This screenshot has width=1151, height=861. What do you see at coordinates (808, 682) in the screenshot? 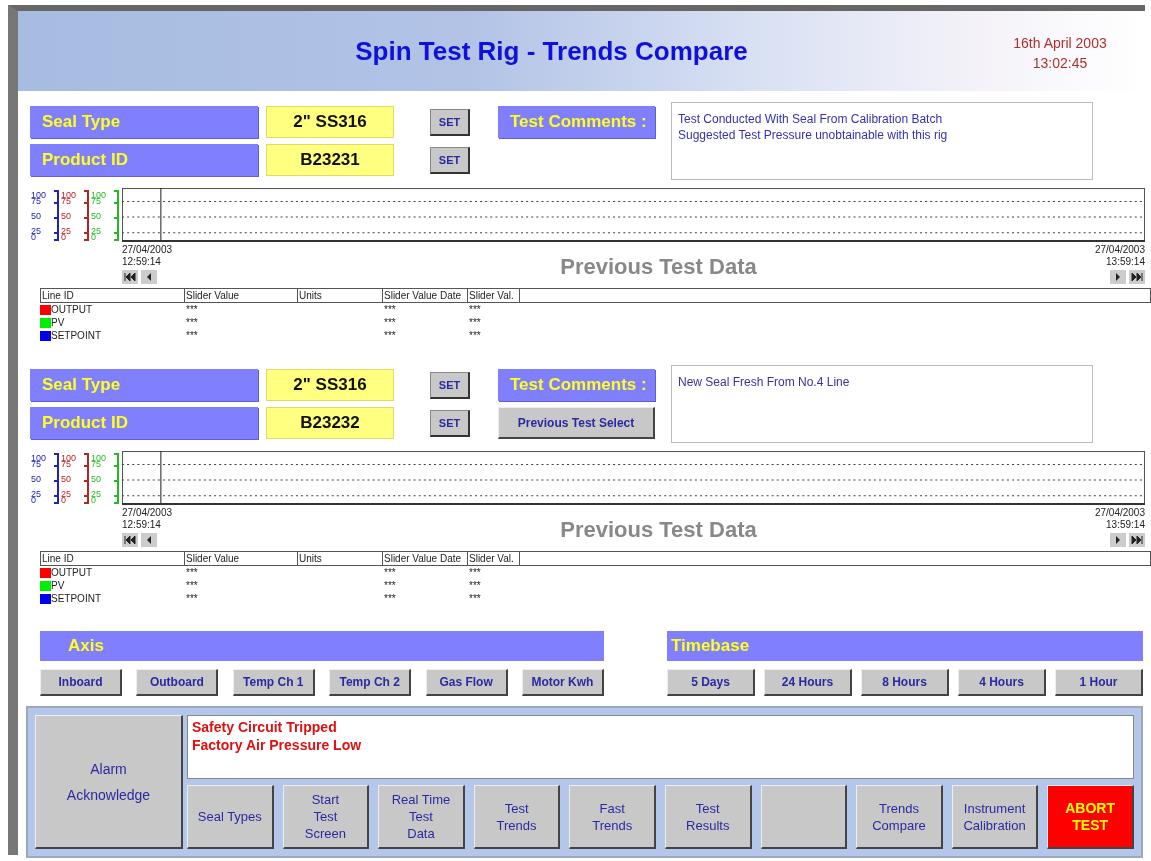
I see `timebase-button: 24 Hours` at bounding box center [808, 682].